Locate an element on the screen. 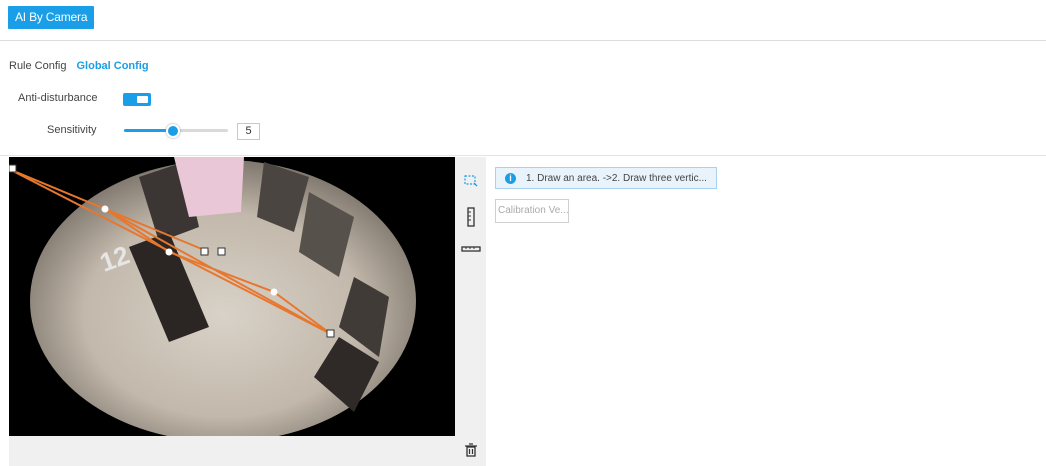 This screenshot has width=1046, height=466. delete-icon is located at coordinates (470, 454).